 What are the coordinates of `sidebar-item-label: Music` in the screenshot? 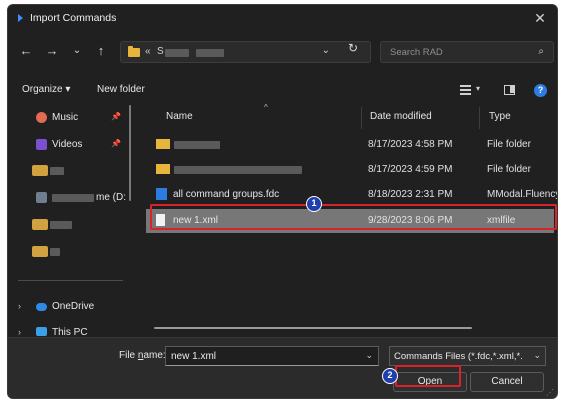 It's located at (65, 117).